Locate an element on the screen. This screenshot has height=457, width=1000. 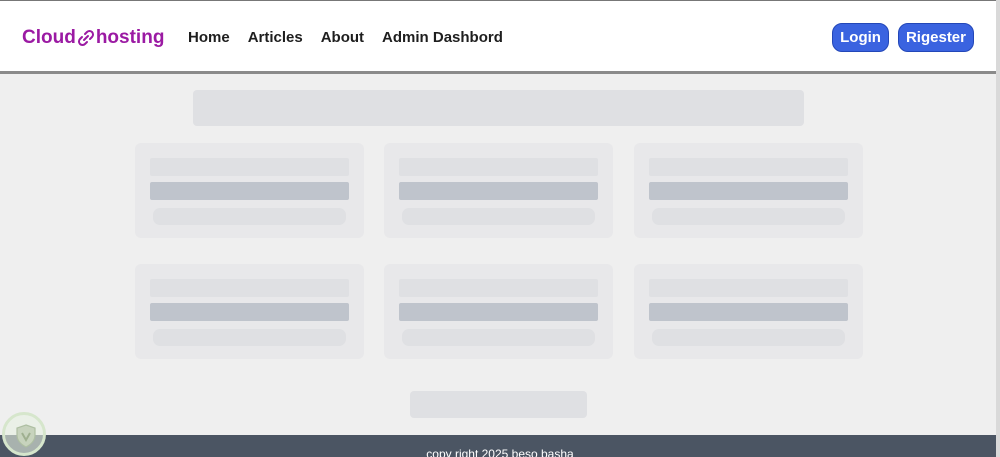
pagination-skeleton is located at coordinates (498, 404).